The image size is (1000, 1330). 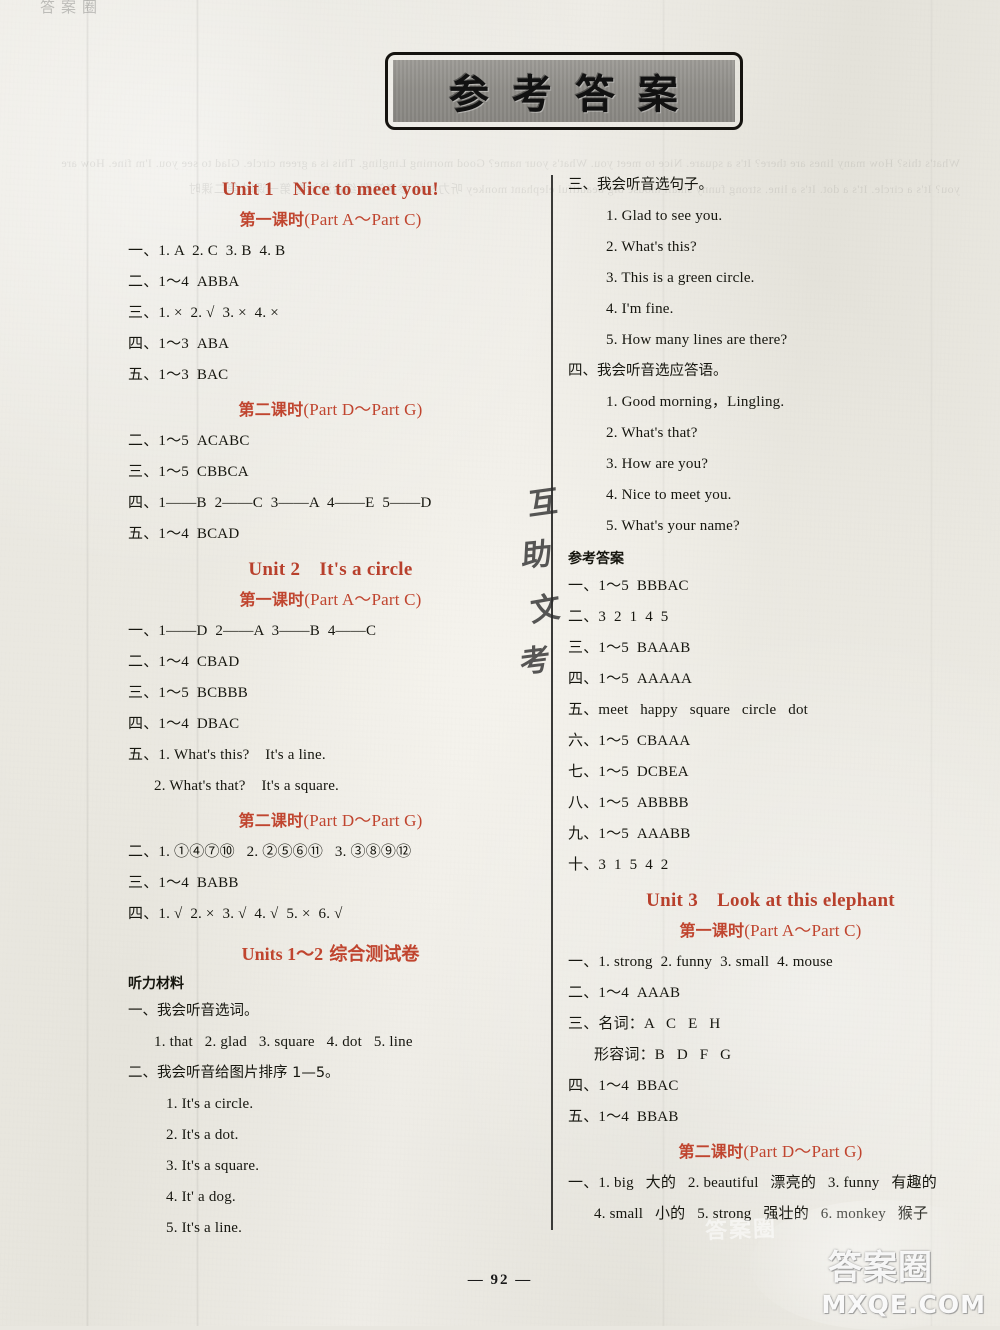 What do you see at coordinates (648, 371) in the screenshot?
I see `question-4-heading: 四、我会听音选应答语。` at bounding box center [648, 371].